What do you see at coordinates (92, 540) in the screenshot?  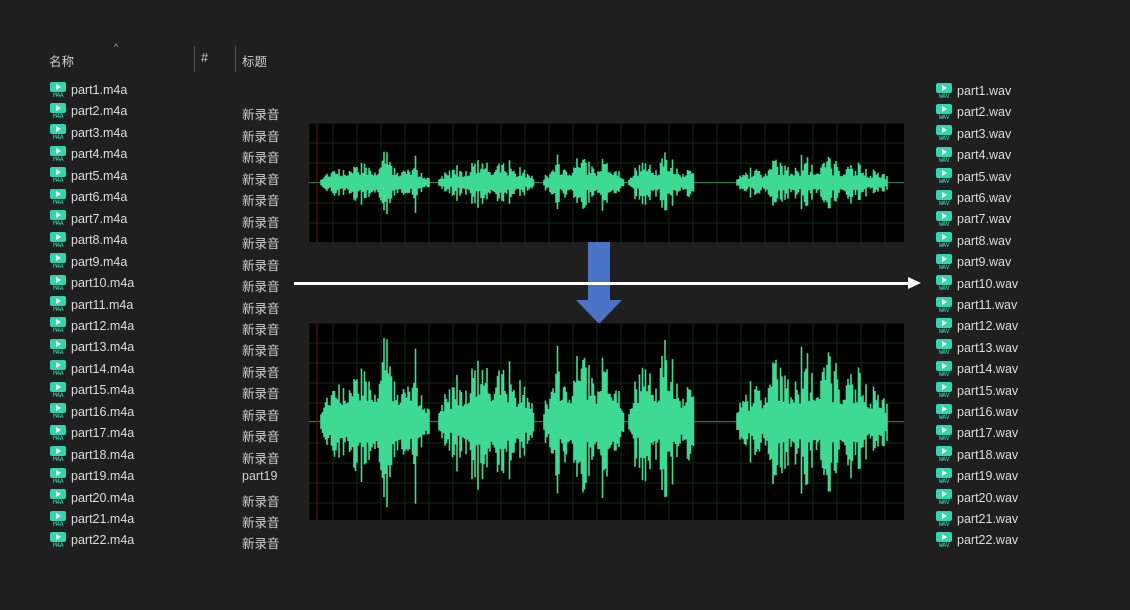 I see `file-row-part22-m4a: M4A part22.m4a` at bounding box center [92, 540].